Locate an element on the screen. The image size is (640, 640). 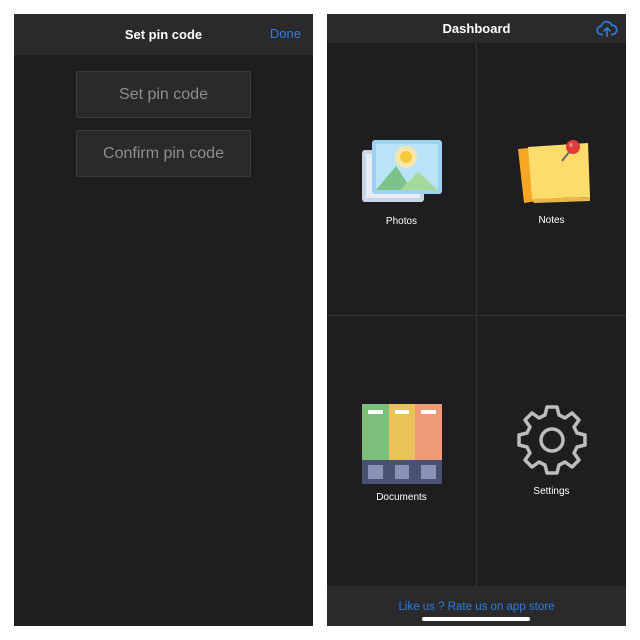
gear-icon is located at coordinates (551, 440).